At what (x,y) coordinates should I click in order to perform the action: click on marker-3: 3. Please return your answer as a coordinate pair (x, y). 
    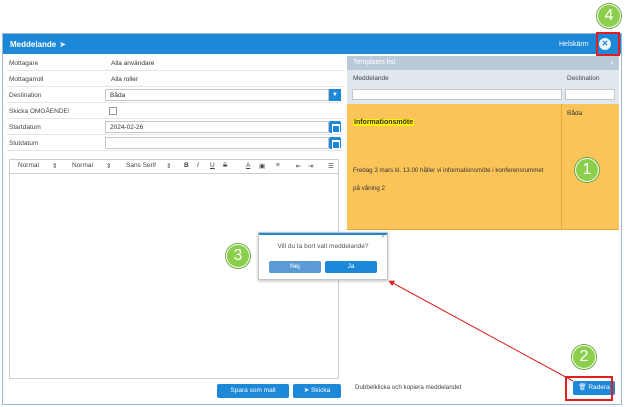
    Looking at the image, I should click on (238, 256).